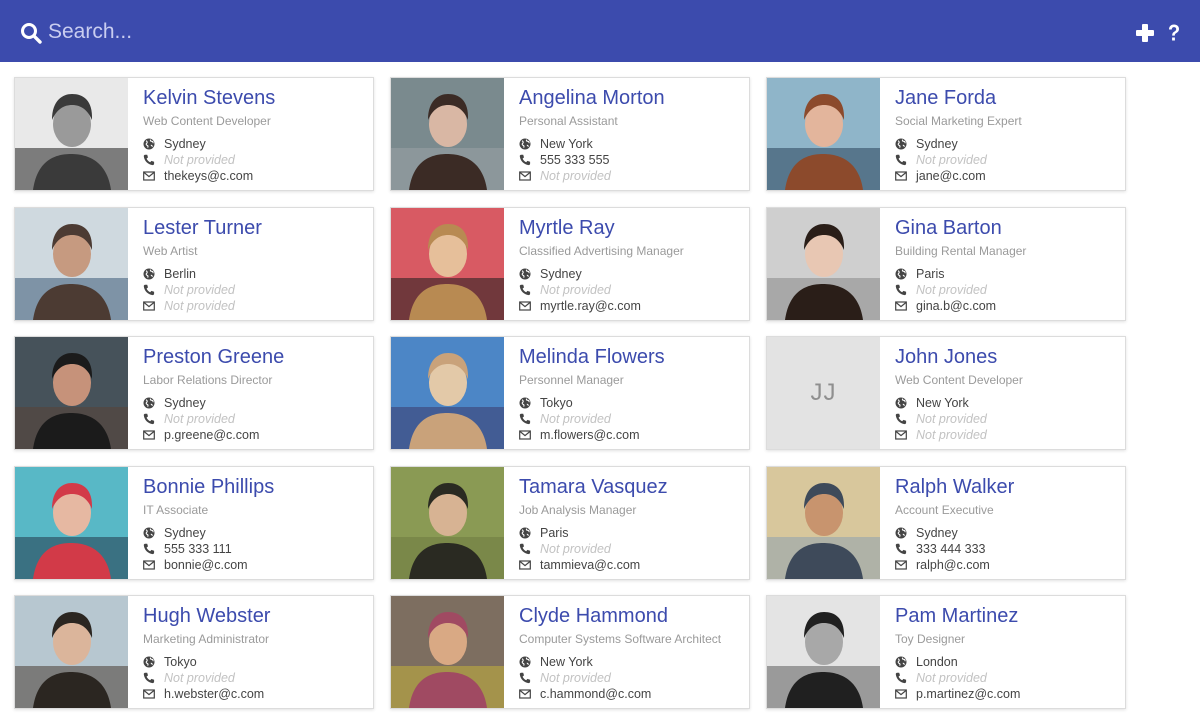 This screenshot has height=717, width=1200. I want to click on top-bar, so click(600, 31).